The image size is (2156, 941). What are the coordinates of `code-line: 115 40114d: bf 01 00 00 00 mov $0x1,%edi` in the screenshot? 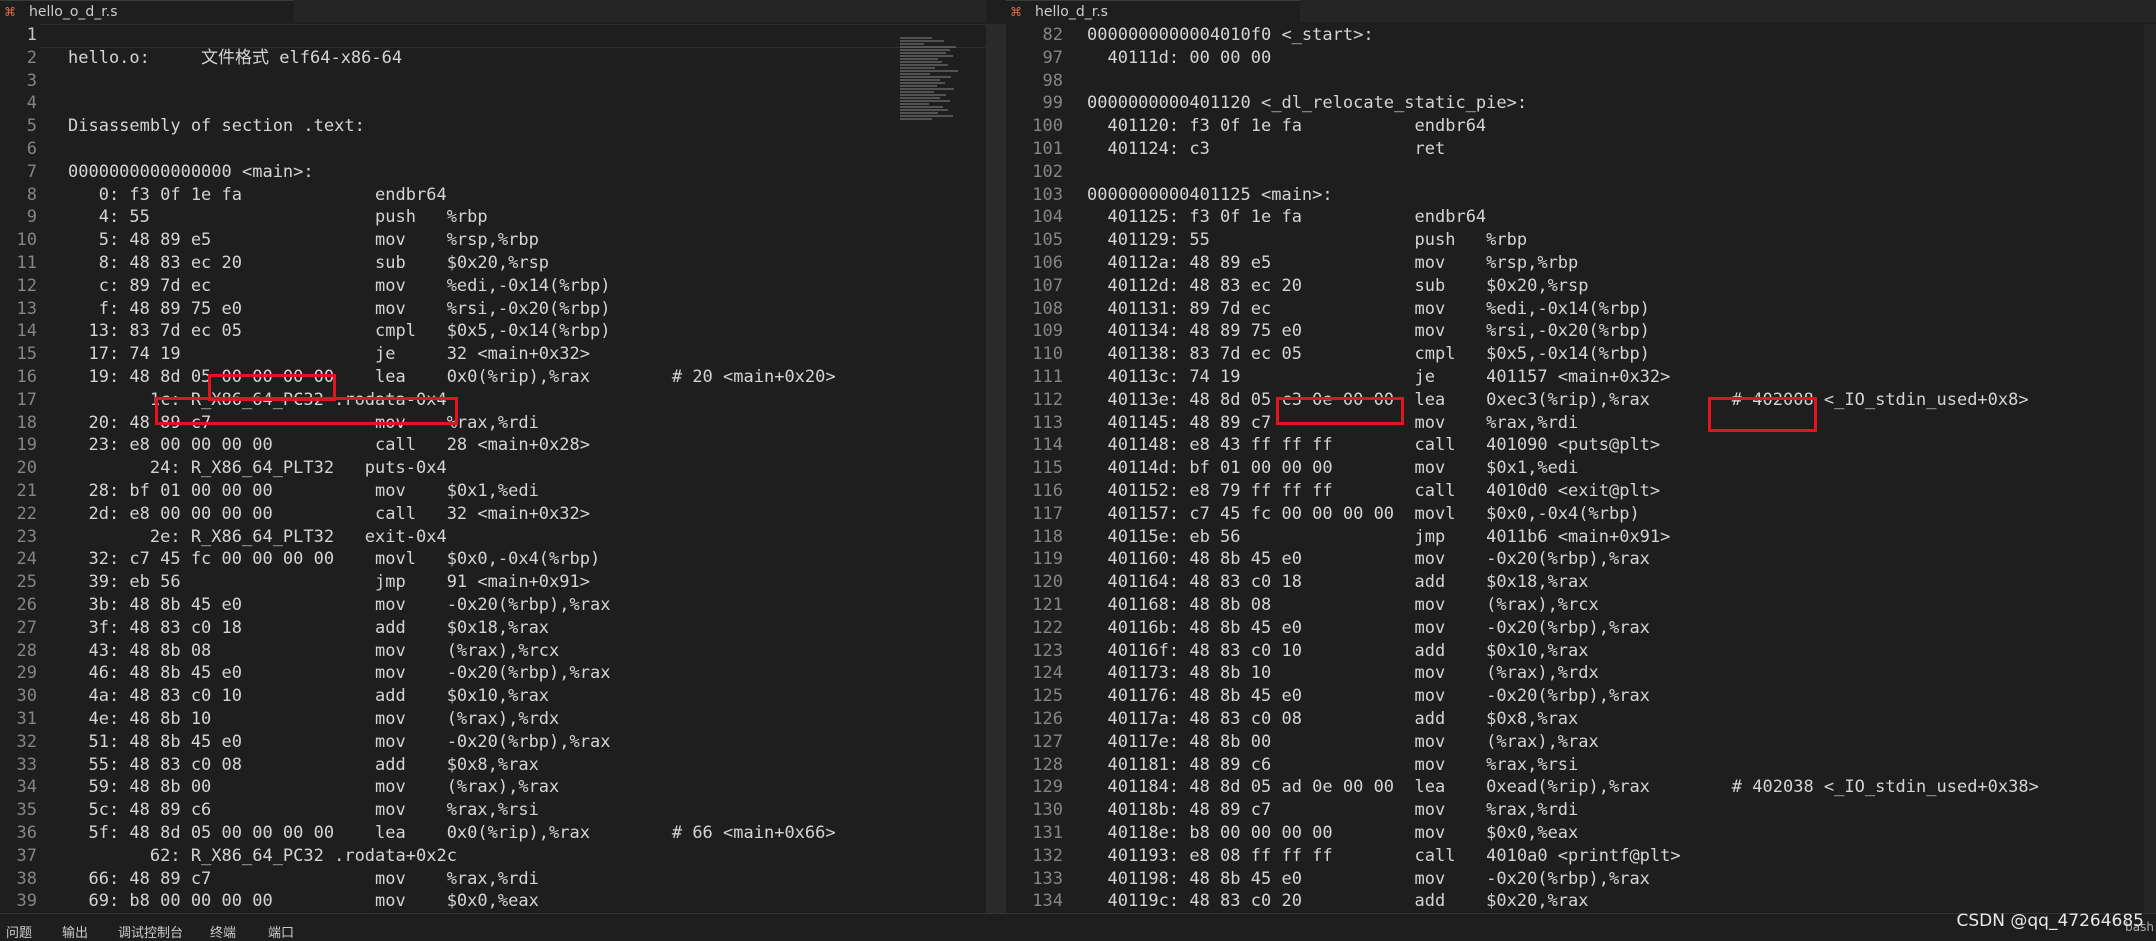 It's located at (1581, 468).